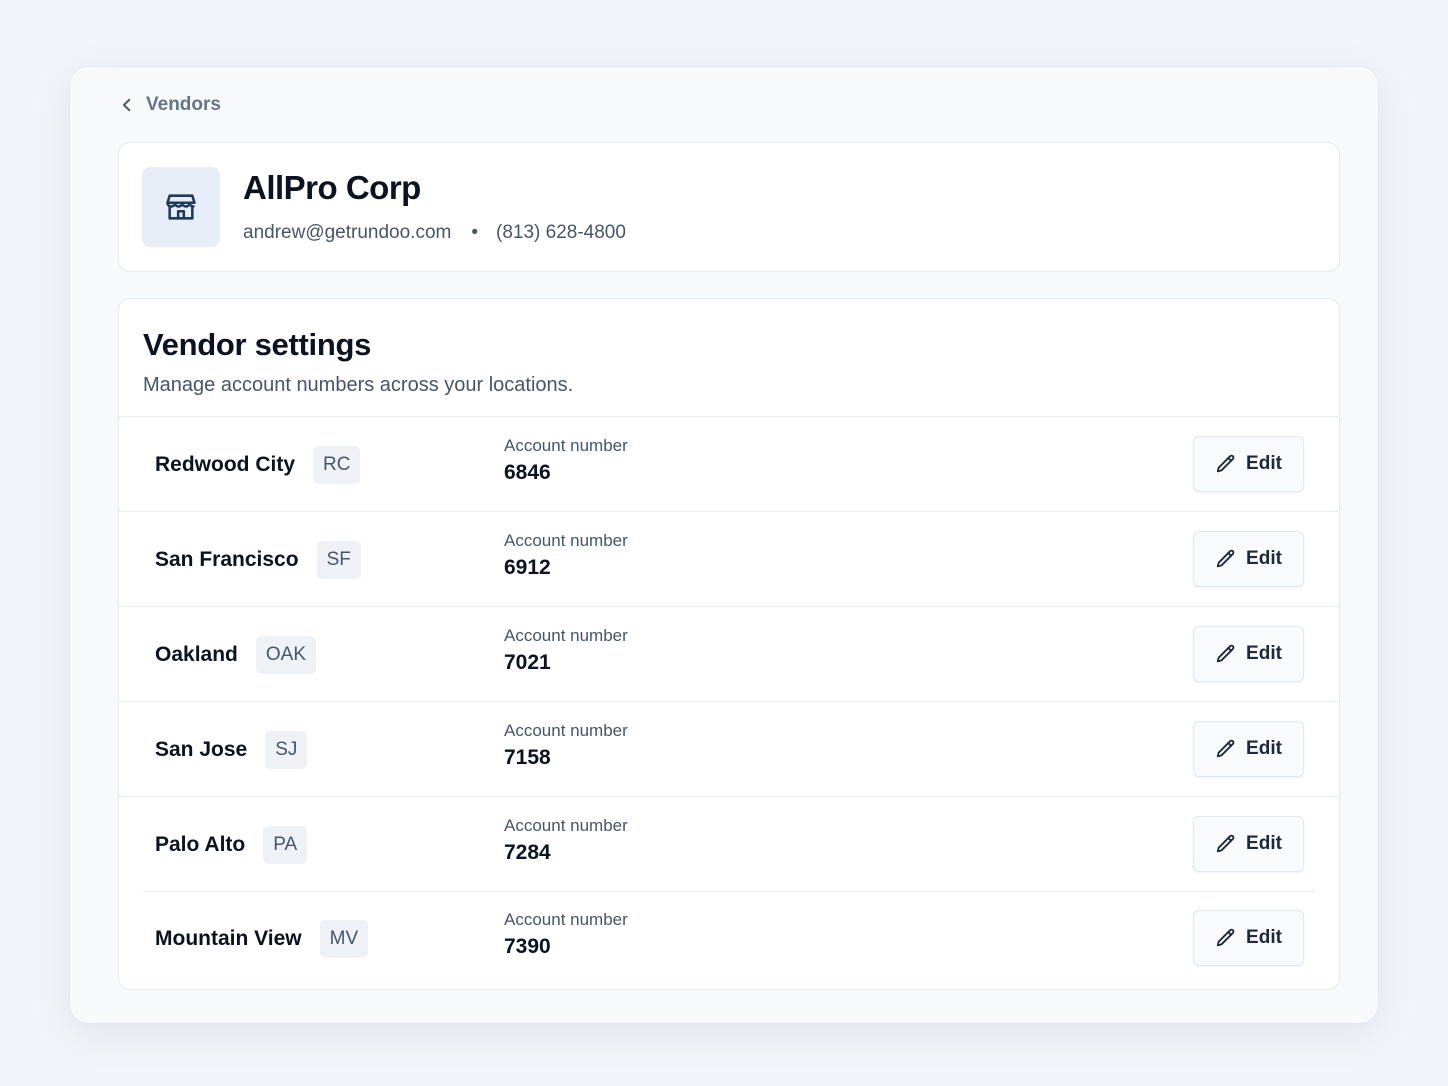 The height and width of the screenshot is (1086, 1448). Describe the element at coordinates (729, 843) in the screenshot. I see `location-row: Palo Alto PA Account number 7284 Edit` at that location.